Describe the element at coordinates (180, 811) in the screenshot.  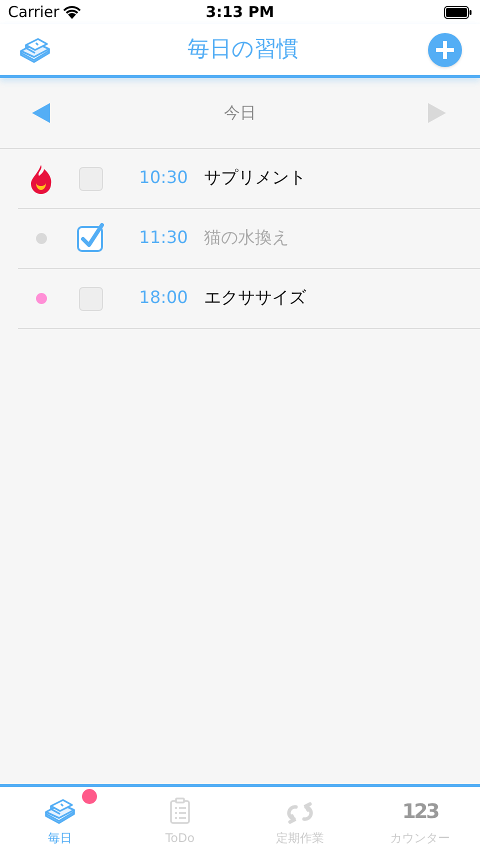
I see `clipboard-icon` at that location.